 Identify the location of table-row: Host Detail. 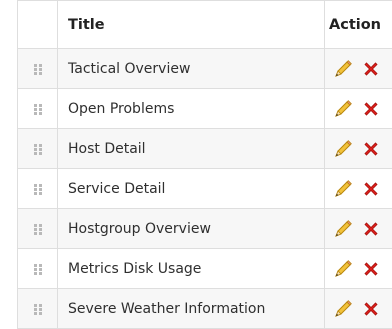
(205, 149).